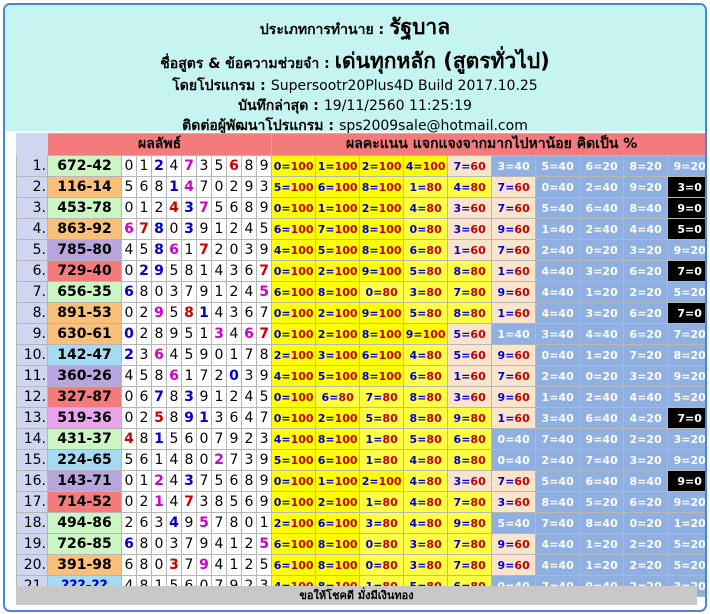  Describe the element at coordinates (84, 376) in the screenshot. I see `result-cell: 360-26` at that location.